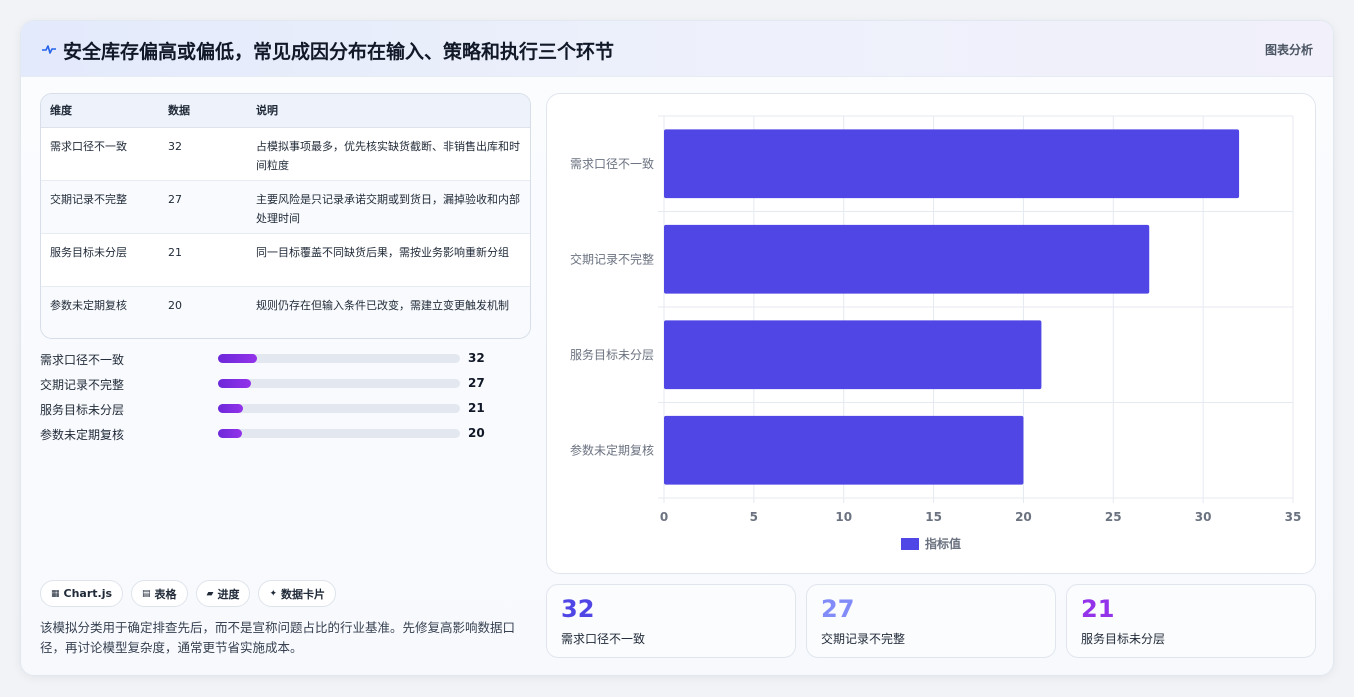 Image resolution: width=1354 pixels, height=697 pixels. I want to click on x-tick-label: 30, so click(1203, 517).